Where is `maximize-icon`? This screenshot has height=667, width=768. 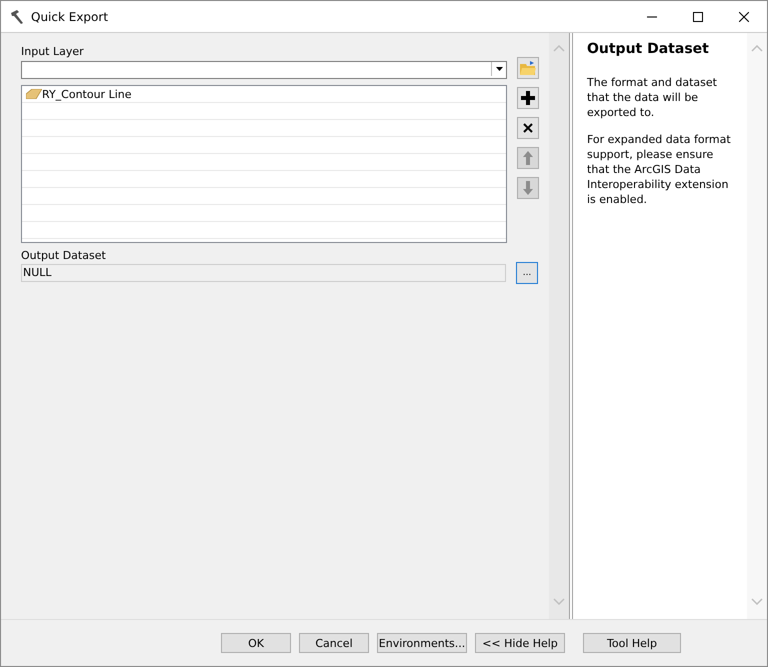
maximize-icon is located at coordinates (698, 17).